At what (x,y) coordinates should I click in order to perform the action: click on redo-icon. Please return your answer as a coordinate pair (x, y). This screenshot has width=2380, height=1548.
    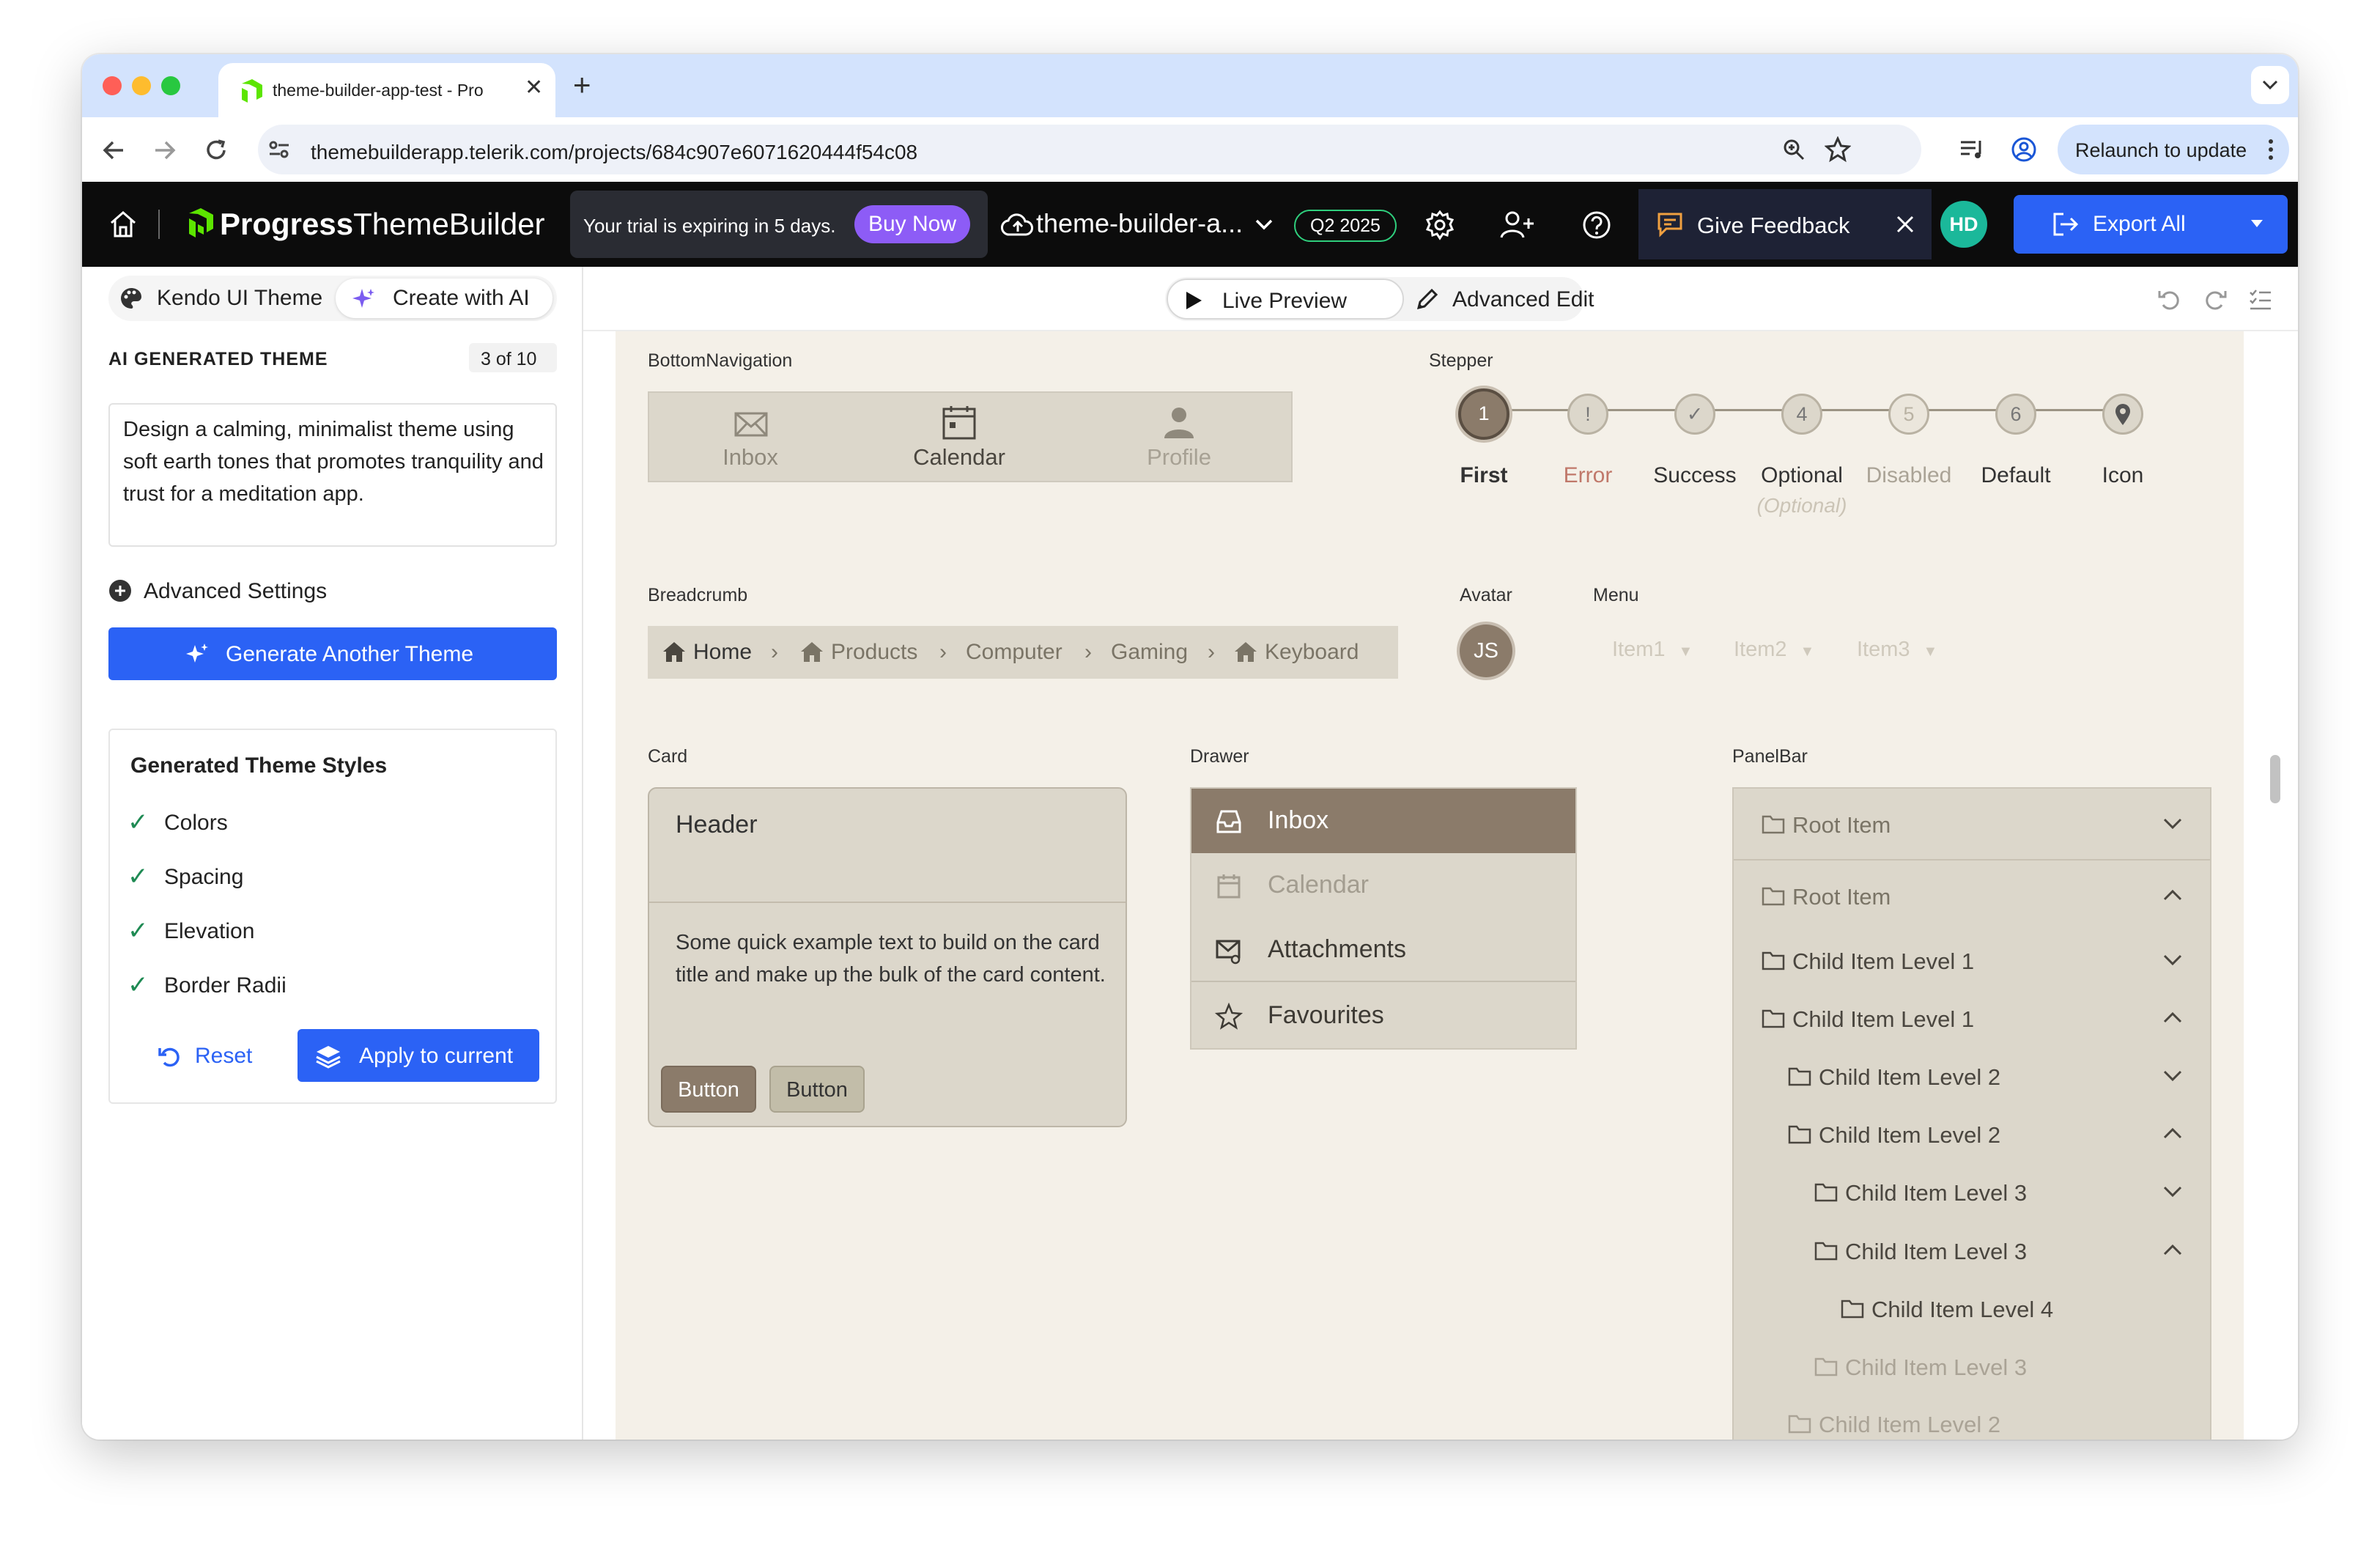
    Looking at the image, I should click on (2215, 299).